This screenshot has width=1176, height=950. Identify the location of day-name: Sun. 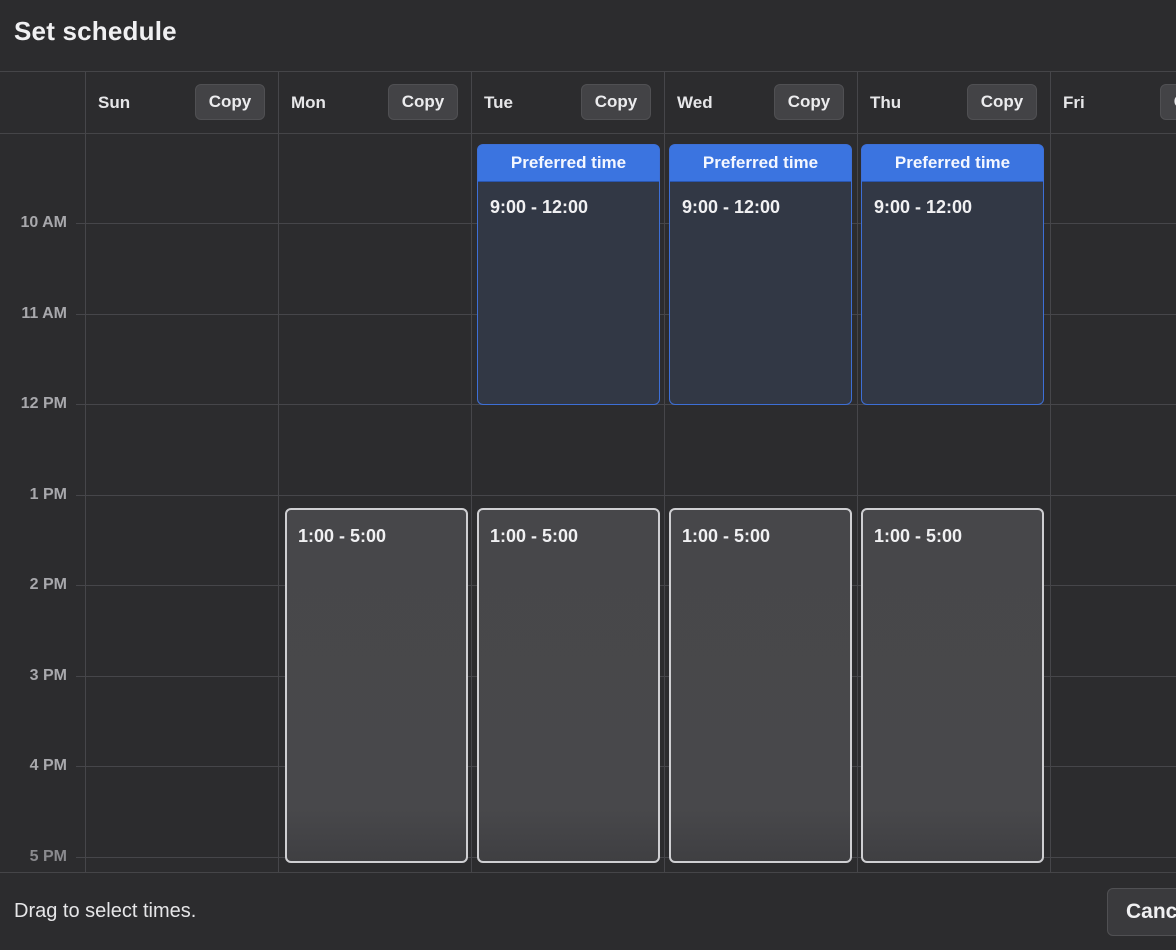
(114, 102).